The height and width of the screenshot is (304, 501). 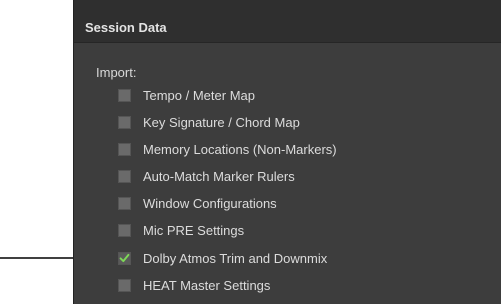 I want to click on memory-locations-checkbox, so click(x=124, y=149).